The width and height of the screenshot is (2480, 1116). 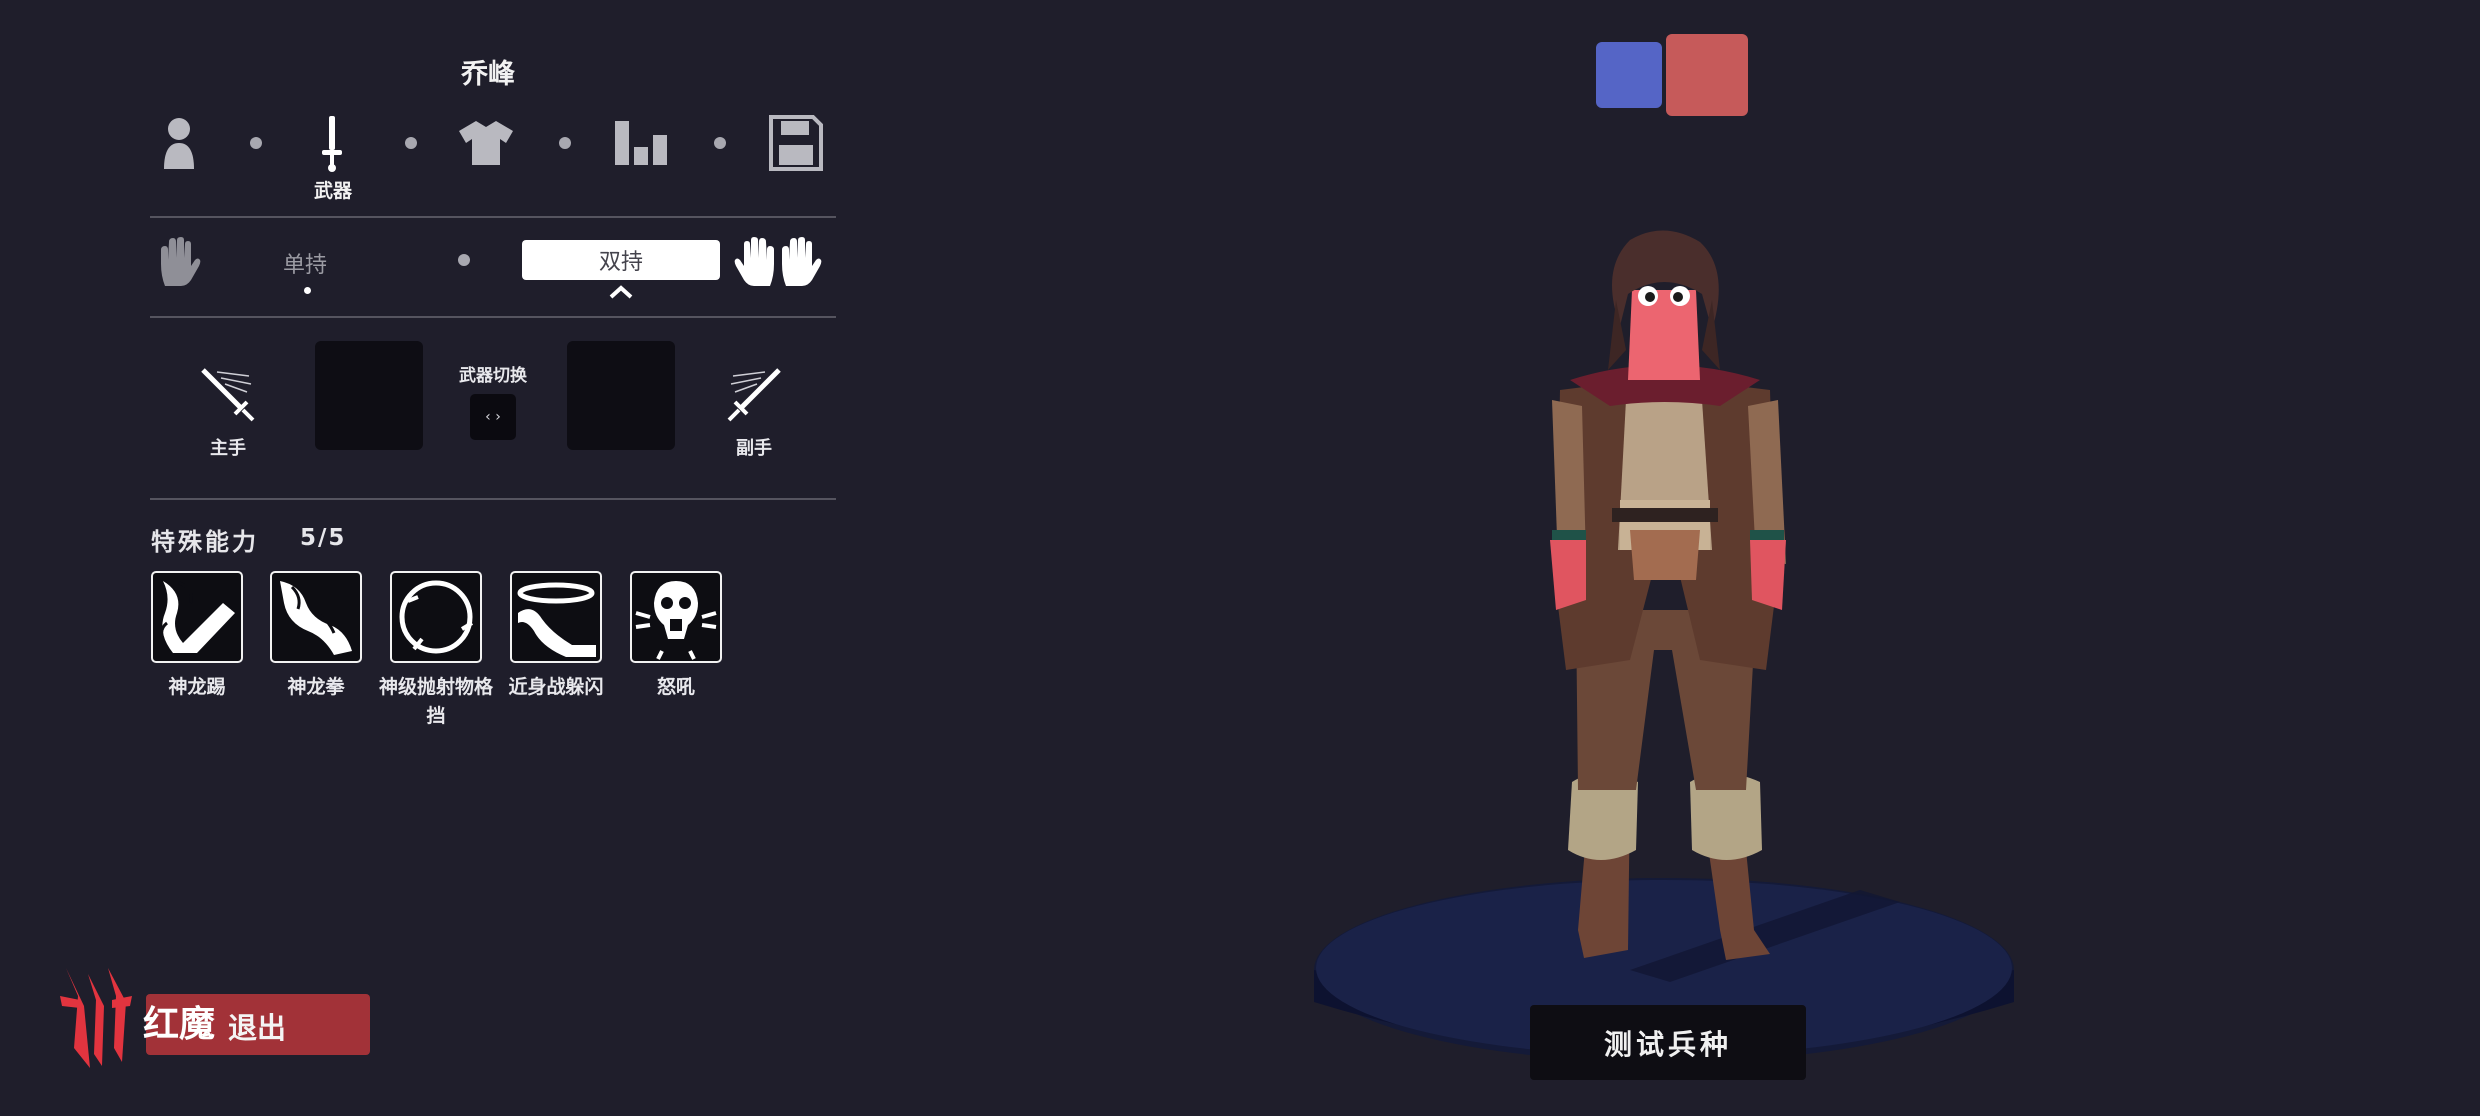 I want to click on ability-projectile-block, so click(x=436, y=617).